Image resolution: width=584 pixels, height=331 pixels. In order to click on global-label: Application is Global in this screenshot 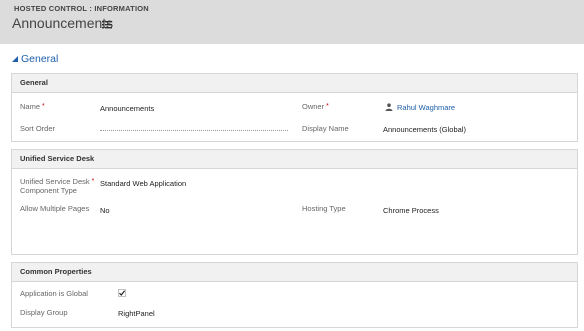, I will do `click(54, 293)`.